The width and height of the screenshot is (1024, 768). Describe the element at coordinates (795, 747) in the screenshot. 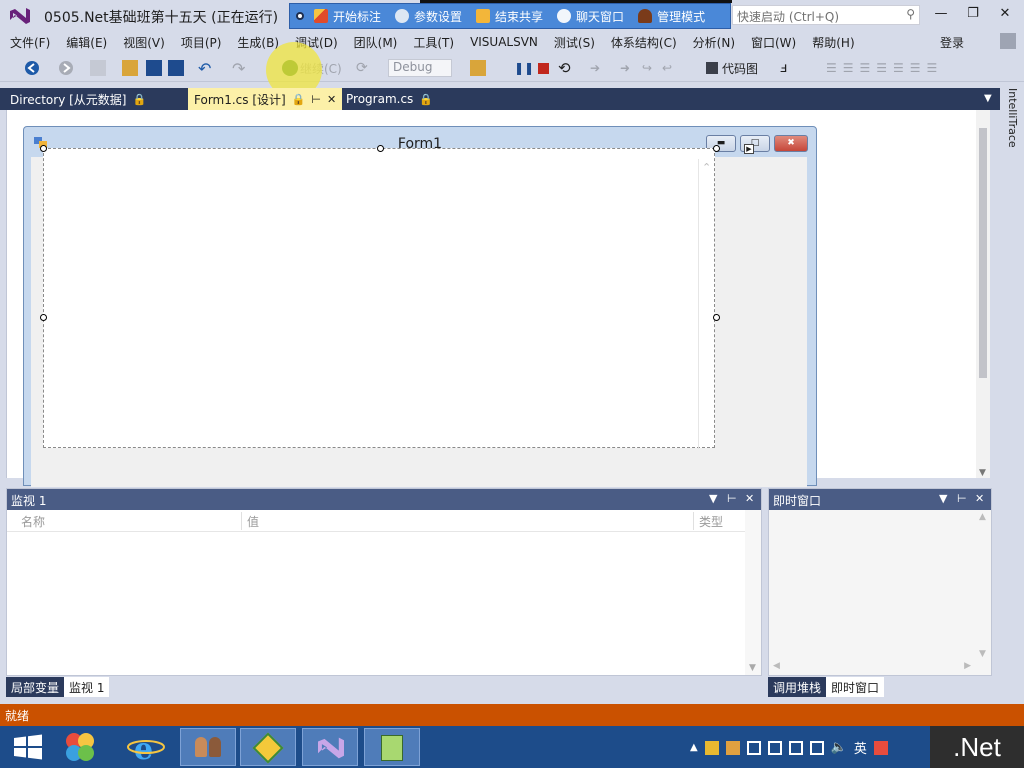

I see `phone-icon` at that location.